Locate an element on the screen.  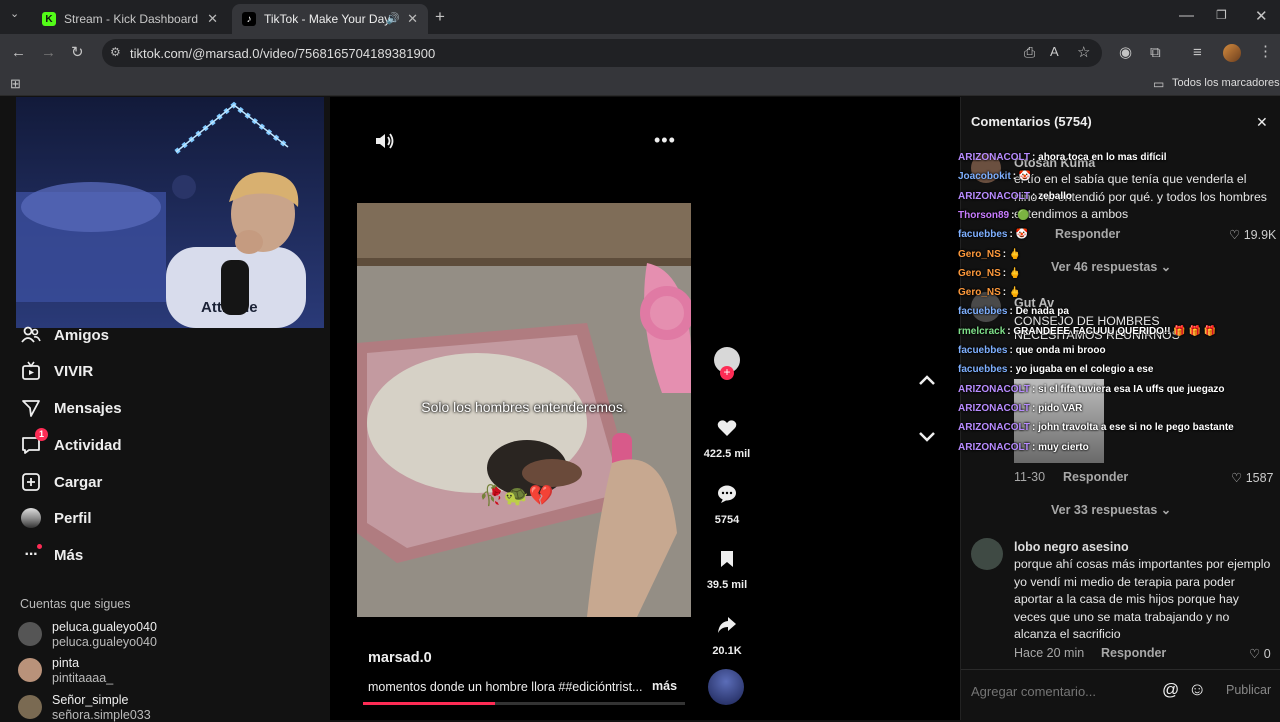
view-replies-button: Ver 33 respuestas ⌄ is located at coordinates (1111, 509).